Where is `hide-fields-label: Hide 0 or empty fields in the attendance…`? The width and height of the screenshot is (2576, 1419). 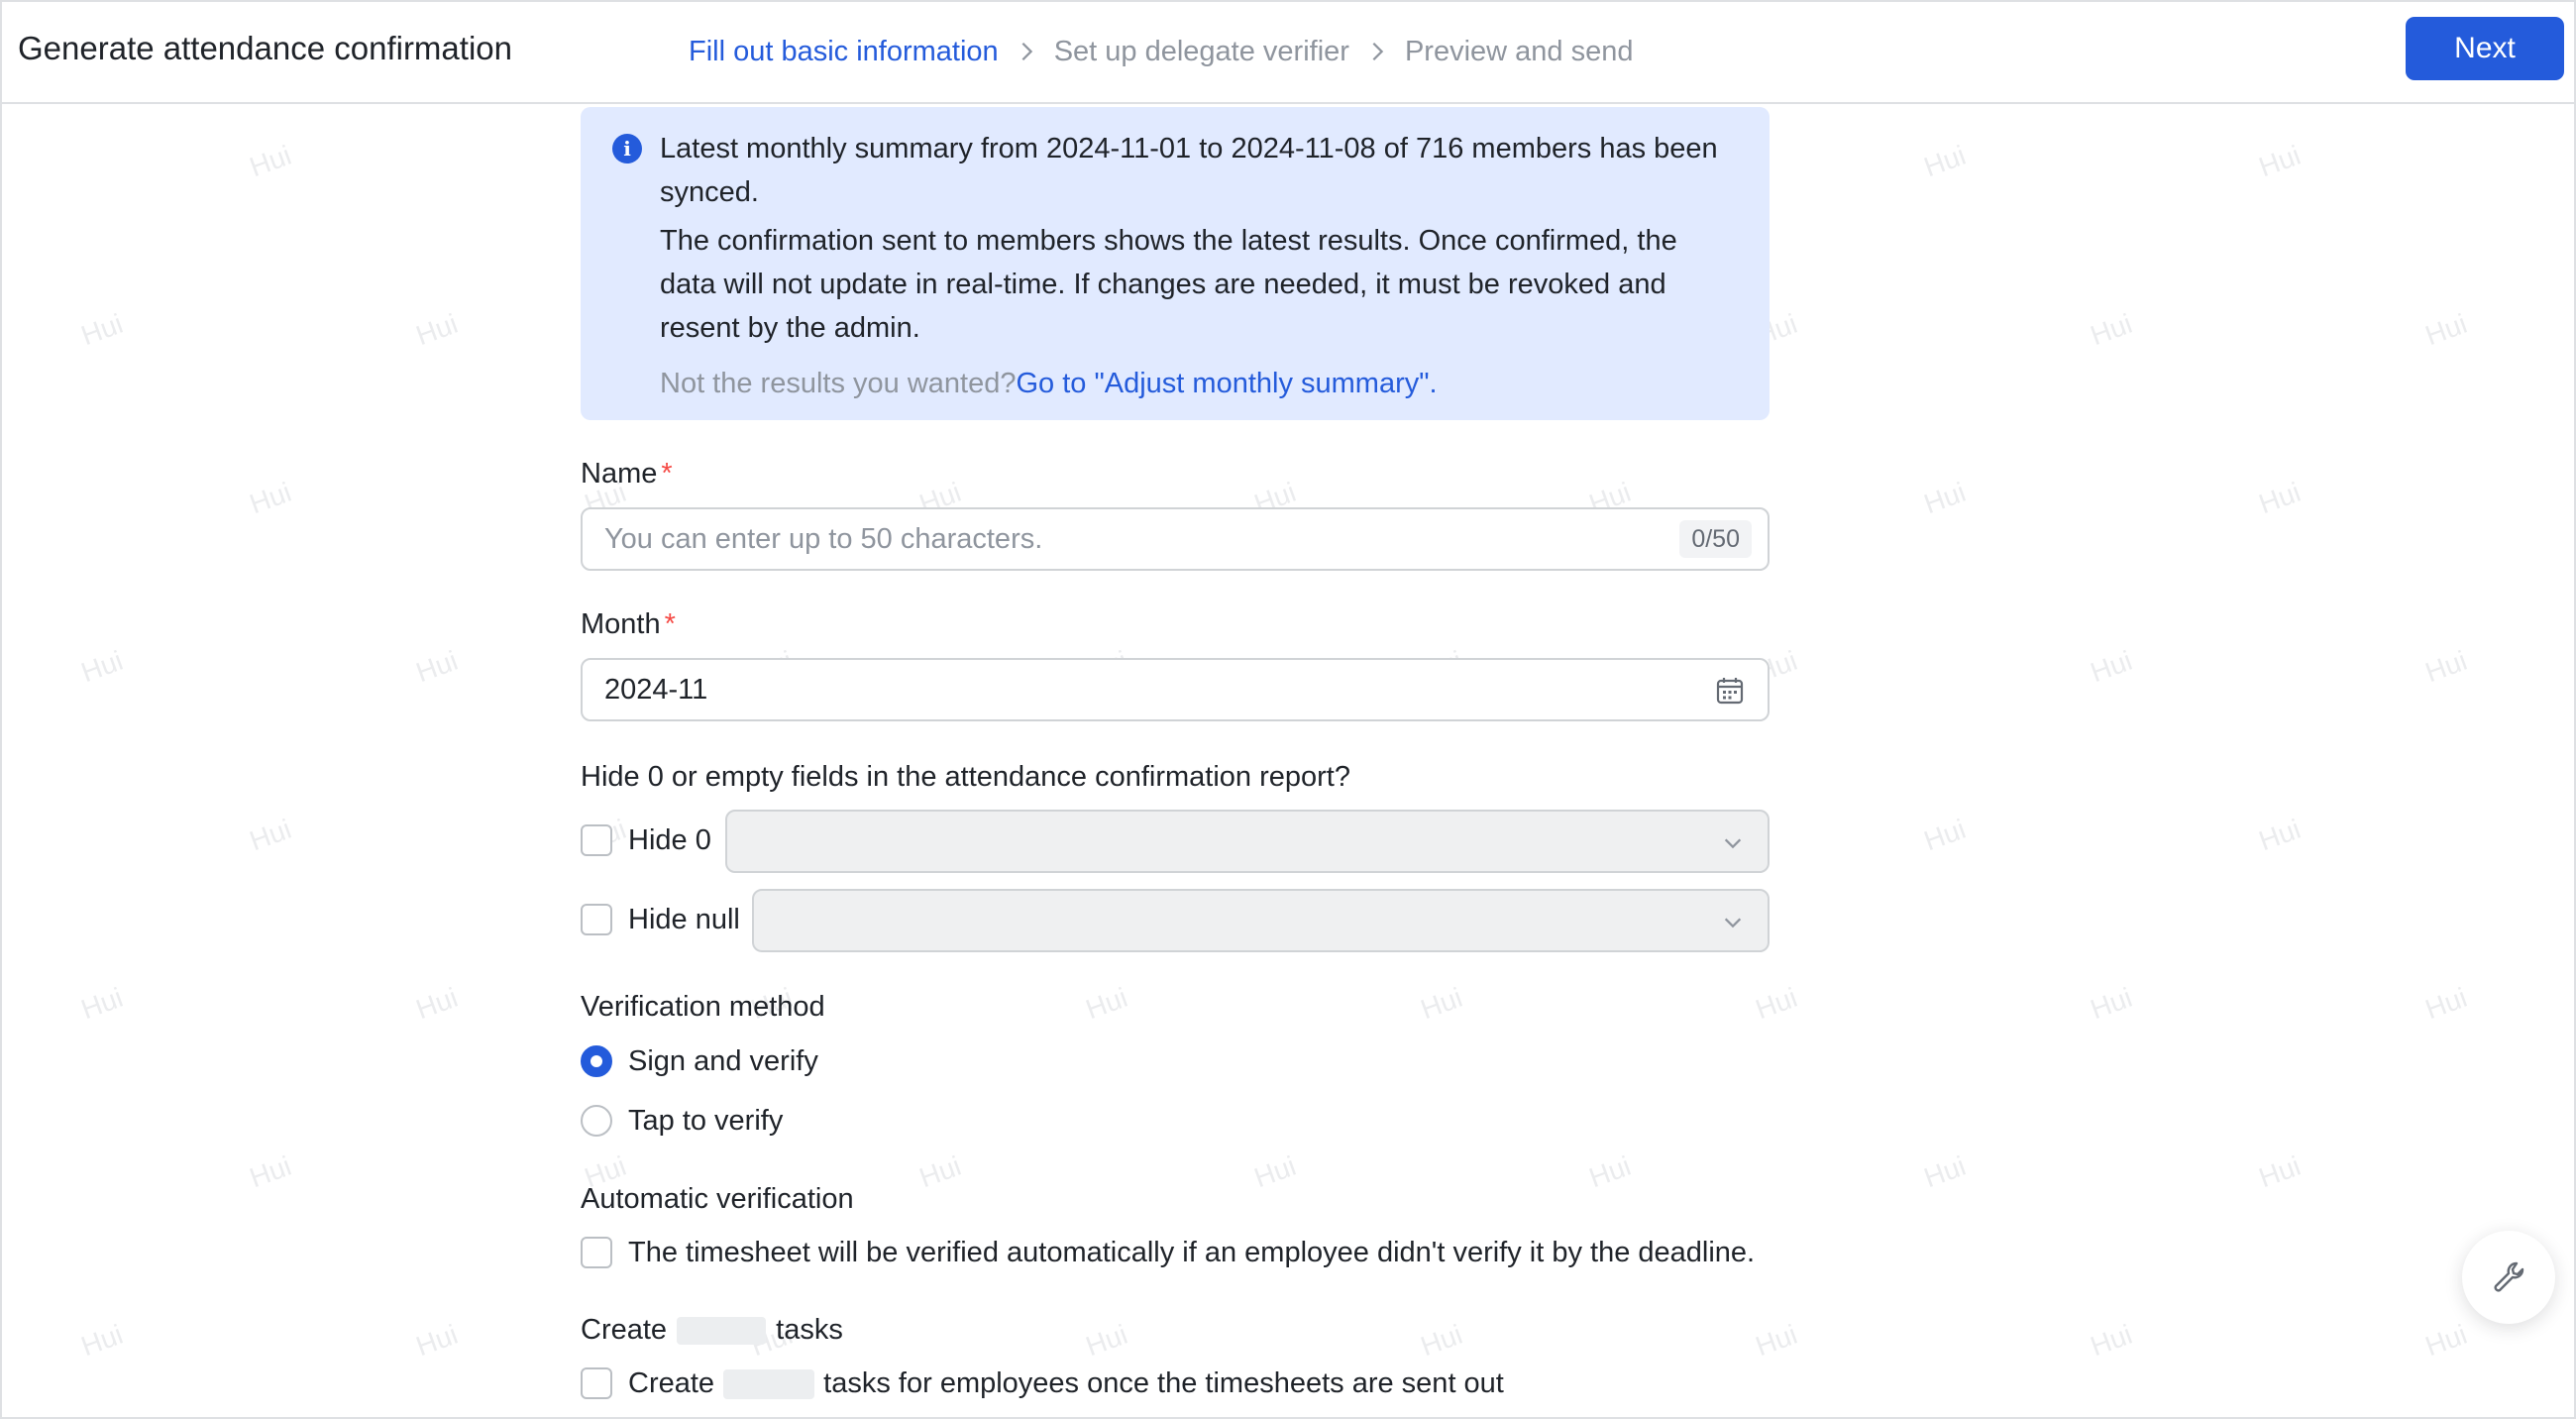
hide-fields-label: Hide 0 or empty fields in the attendance… is located at coordinates (965, 777).